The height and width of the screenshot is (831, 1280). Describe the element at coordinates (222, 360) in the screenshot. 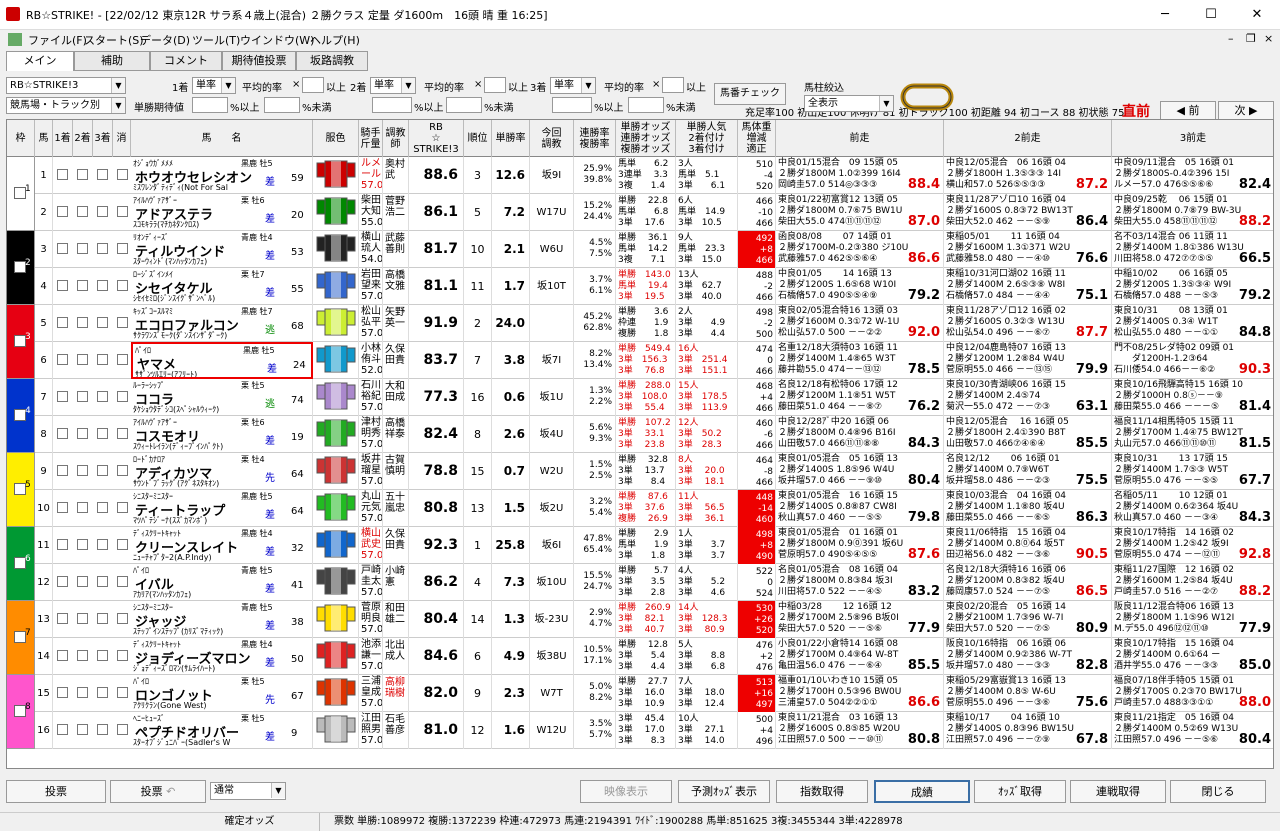

I see `horse-name-cell: ﾊﾟｲﾛ 黒鹿 牡5 ヤマメ ｻｻﾞﾝﾂﾙｴﾘｰ(ｱﾌﾘｰﾄ) 差 24` at that location.